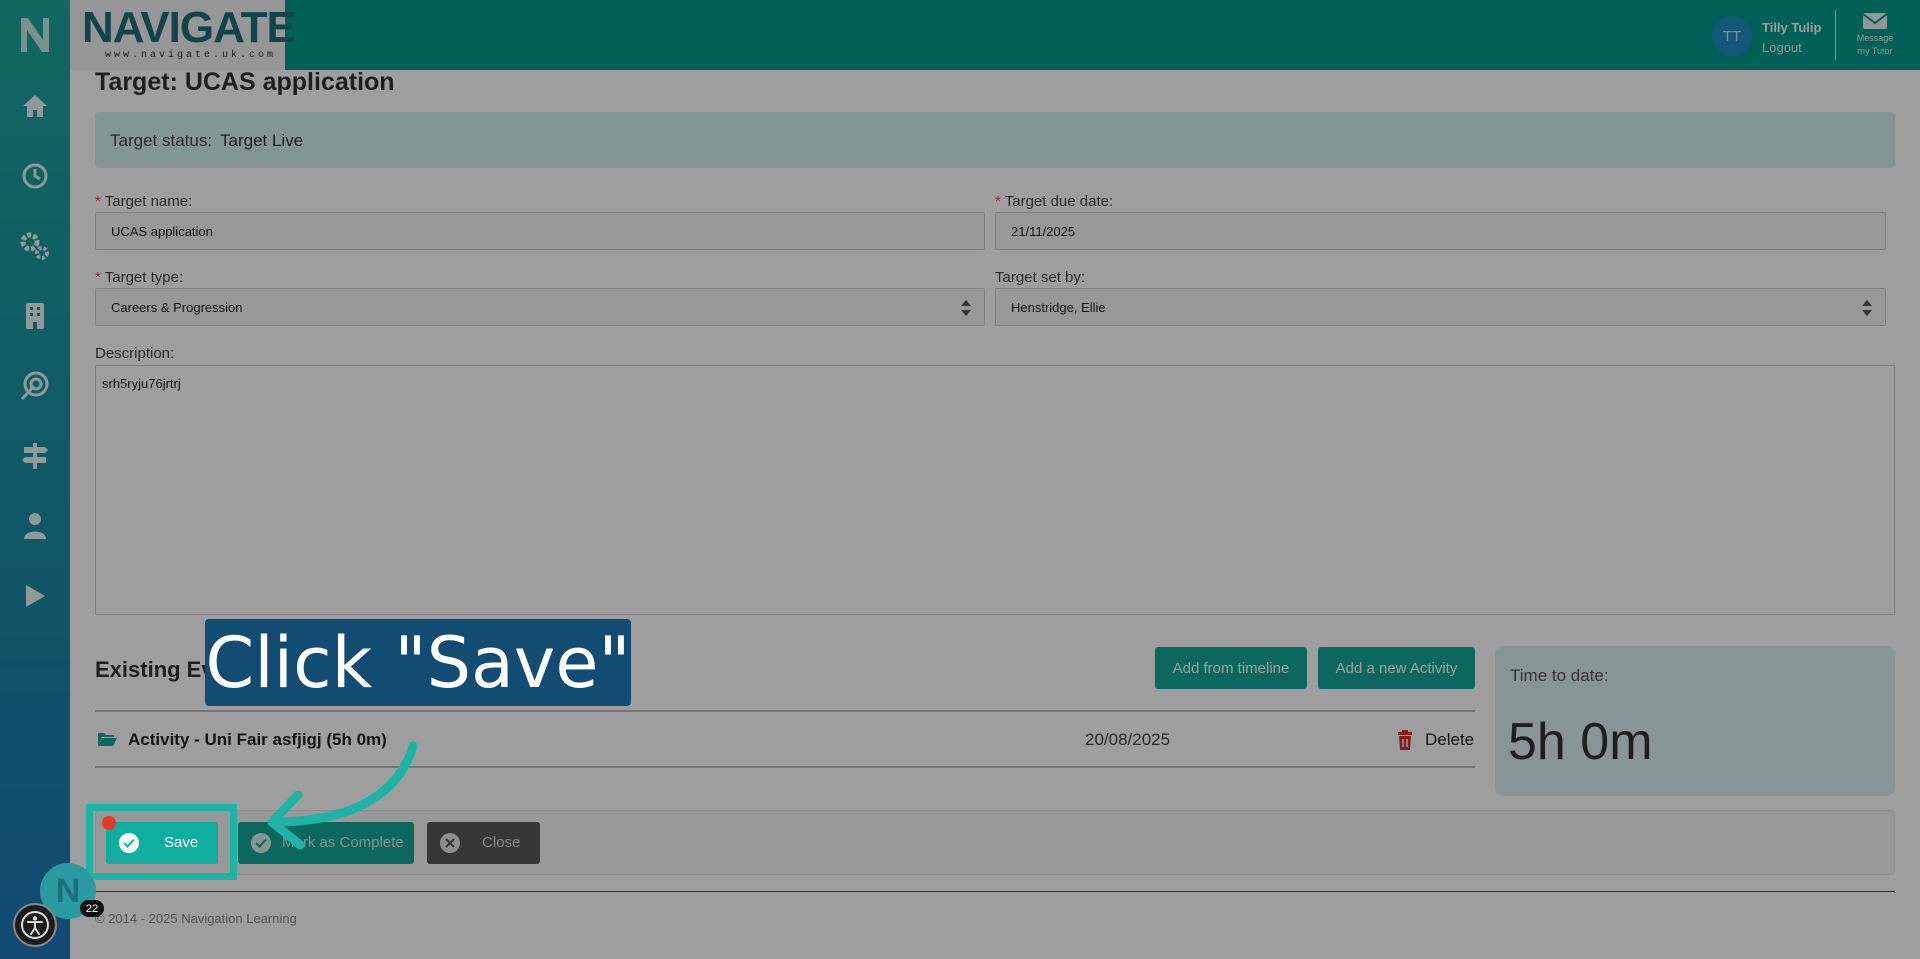 This screenshot has width=1920, height=959. What do you see at coordinates (35, 526) in the screenshot?
I see `person-icon` at bounding box center [35, 526].